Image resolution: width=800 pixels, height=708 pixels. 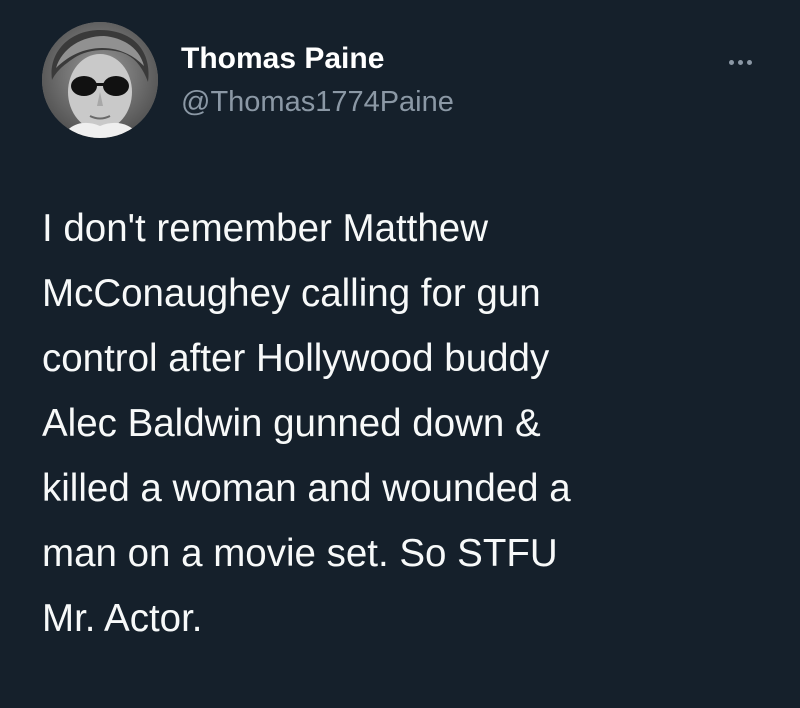 What do you see at coordinates (291, 293) in the screenshot?
I see `tweet-text-line: McConaughey calling for gun` at bounding box center [291, 293].